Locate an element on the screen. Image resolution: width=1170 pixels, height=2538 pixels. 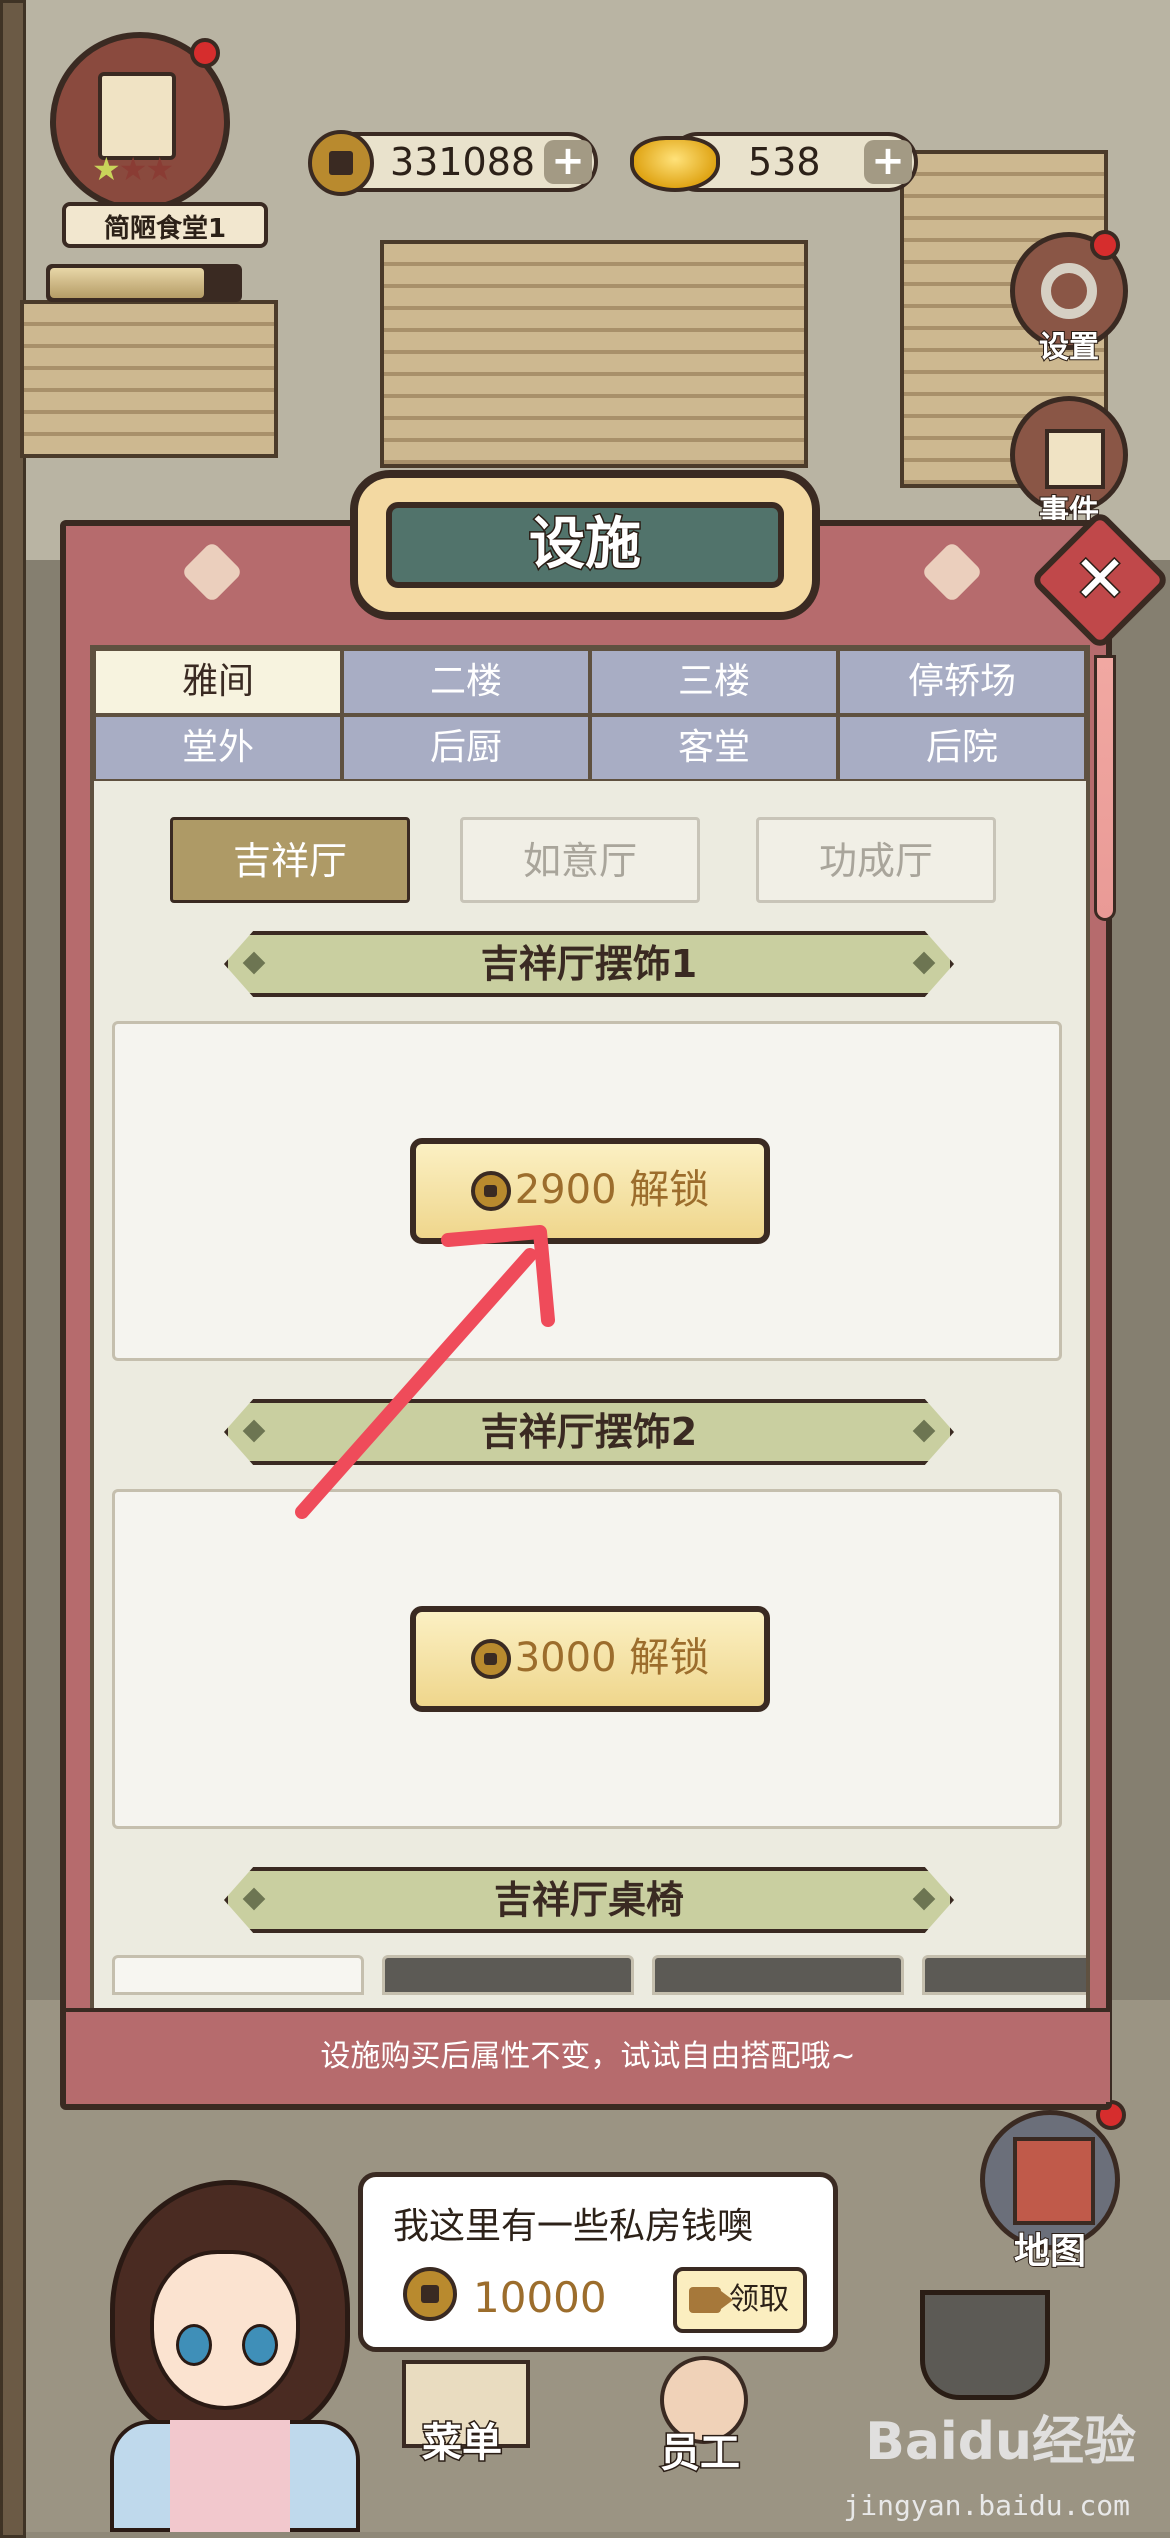
video-icon is located at coordinates (711, 2300).